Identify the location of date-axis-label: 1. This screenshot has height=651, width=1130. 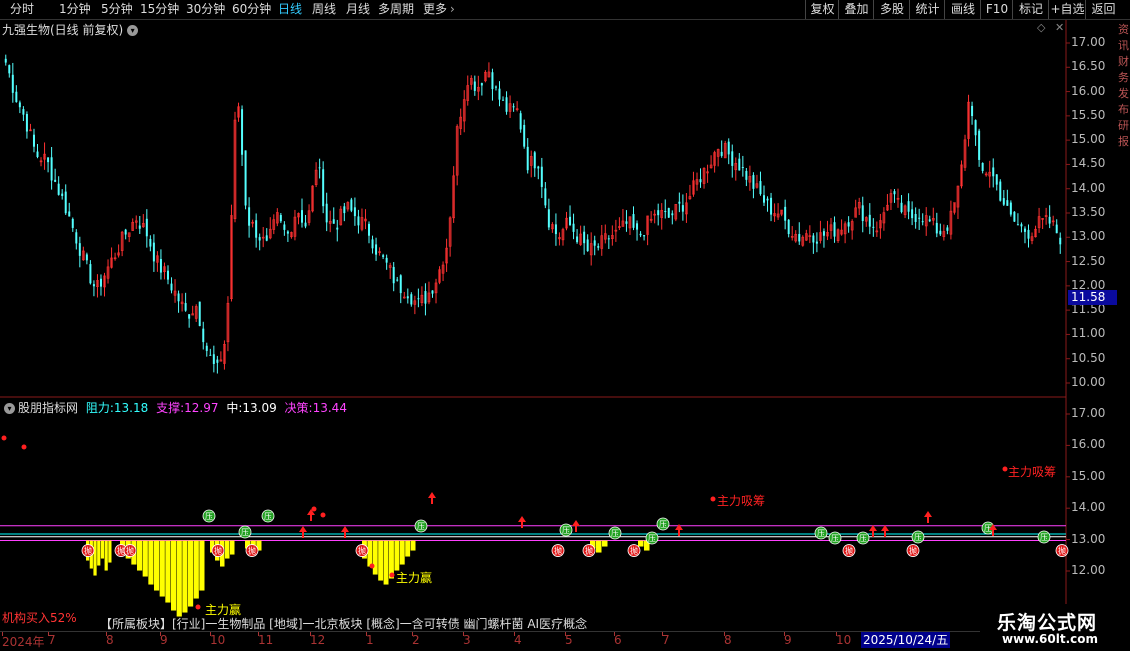
(370, 640).